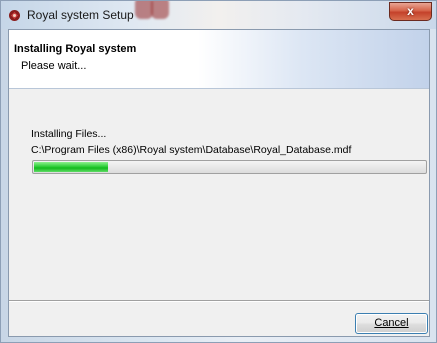  What do you see at coordinates (160, 10) in the screenshot?
I see `titlebar-decoration` at bounding box center [160, 10].